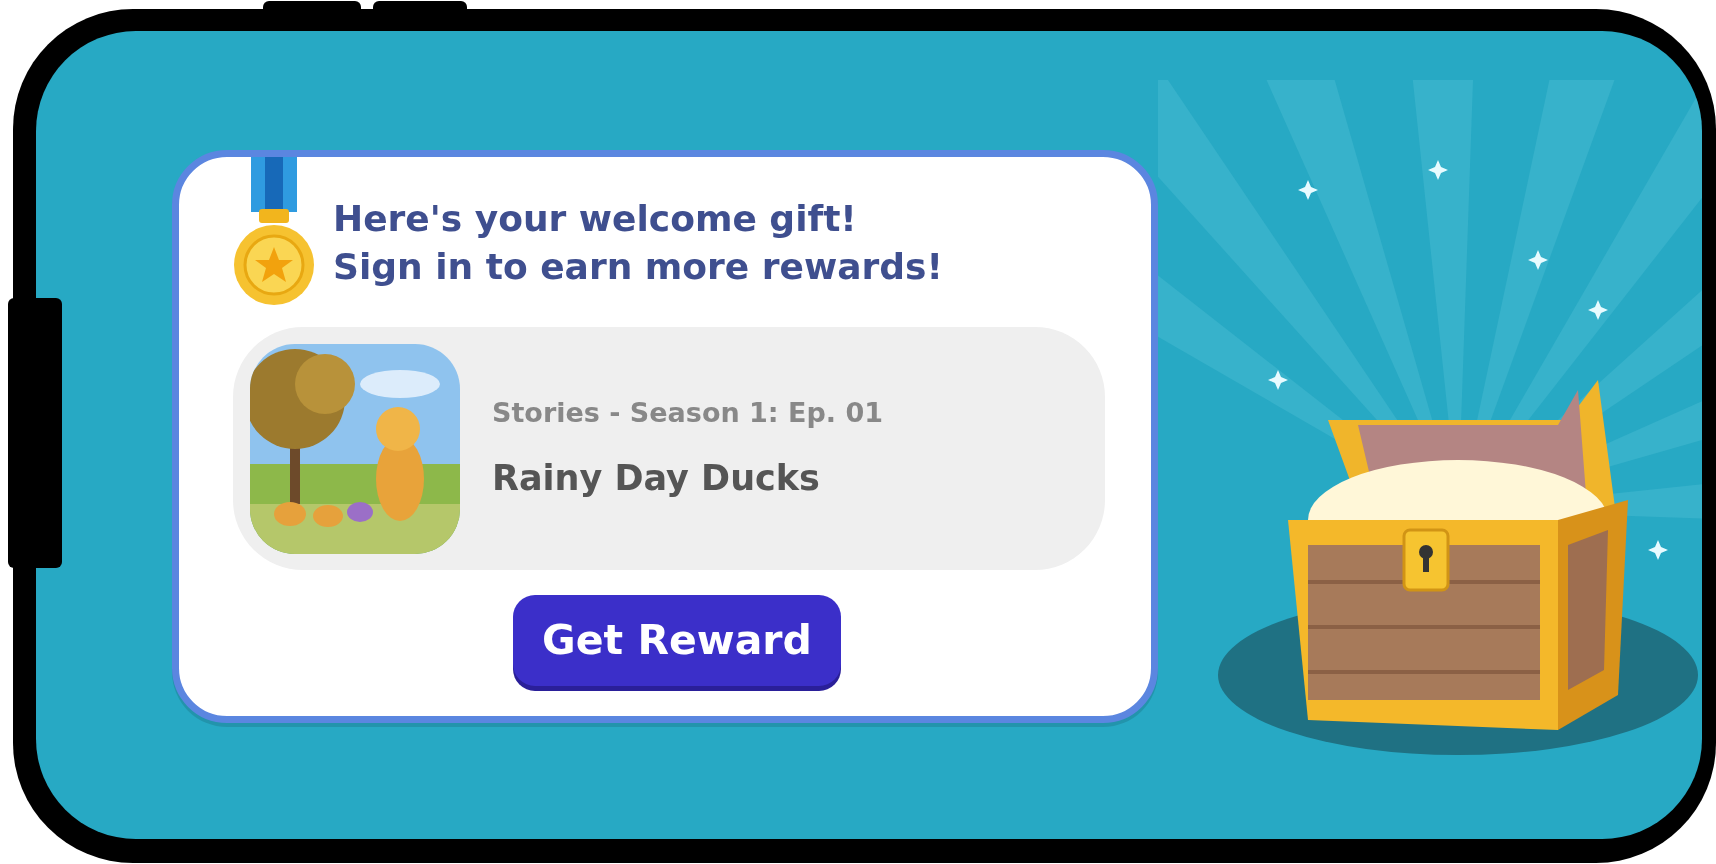  What do you see at coordinates (656, 478) in the screenshot?
I see `episode-title: Rainy Day Ducks` at bounding box center [656, 478].